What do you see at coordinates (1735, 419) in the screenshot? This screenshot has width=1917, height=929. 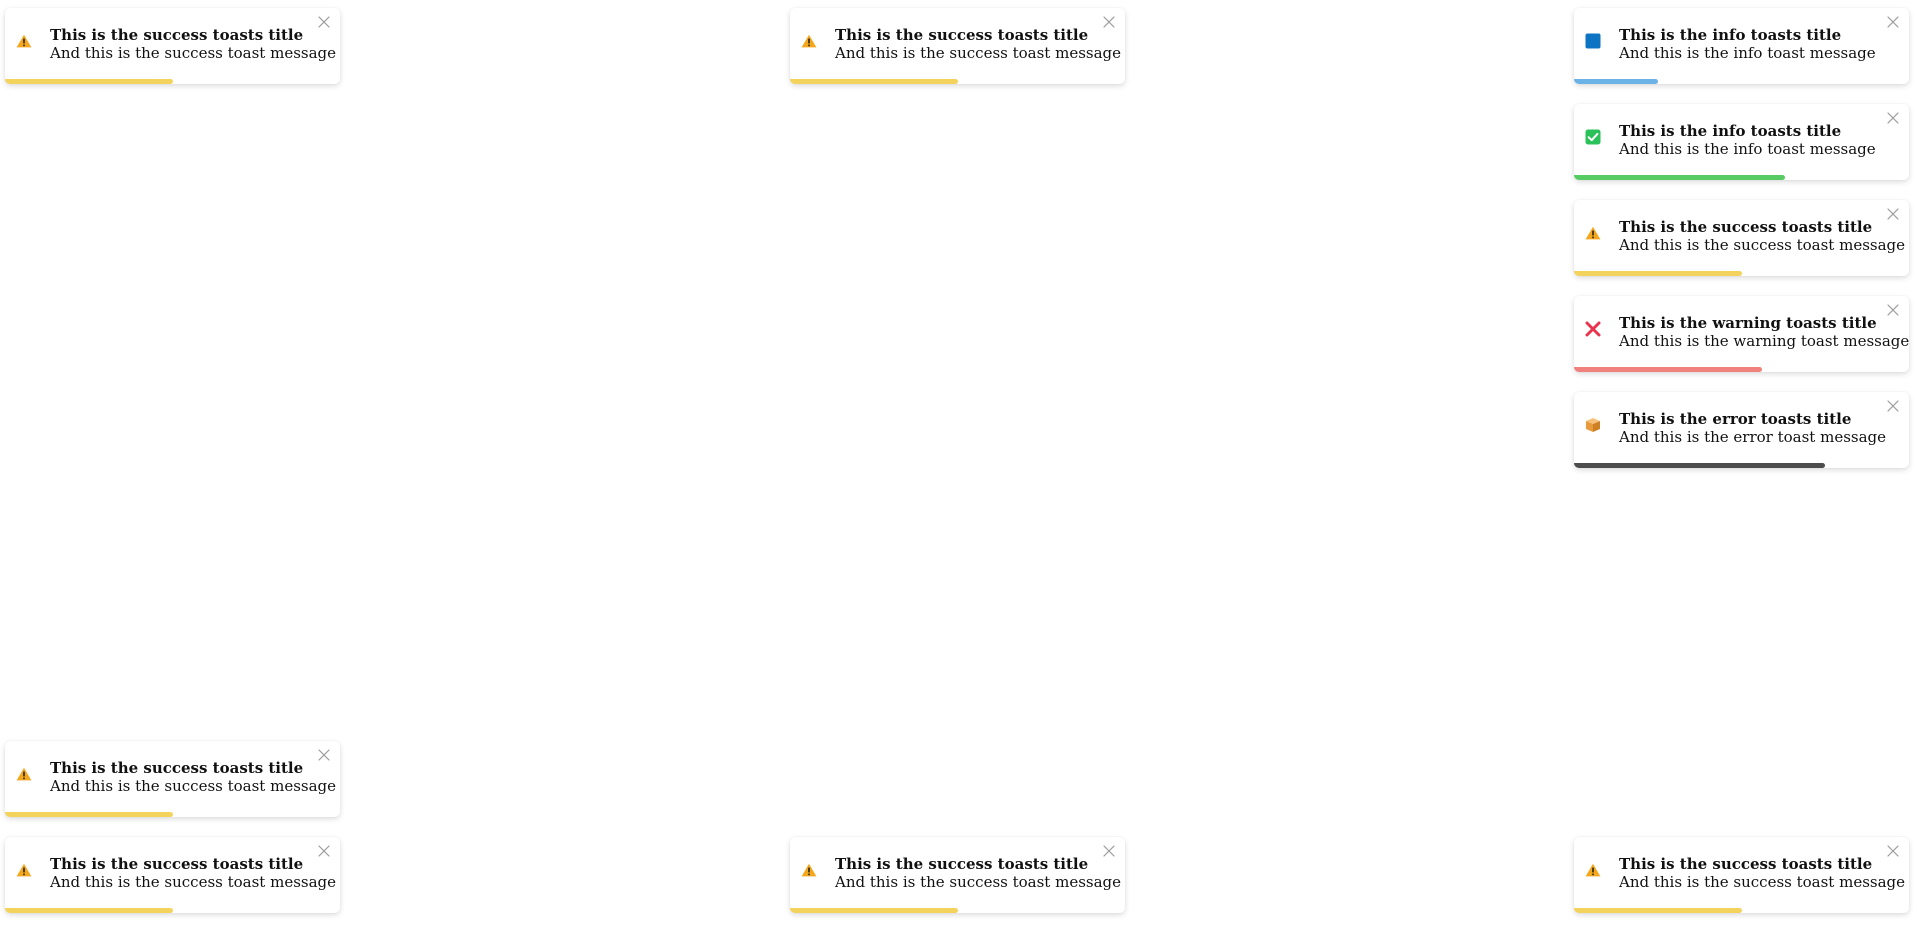 I see `toast-title: This is the error toasts title` at bounding box center [1735, 419].